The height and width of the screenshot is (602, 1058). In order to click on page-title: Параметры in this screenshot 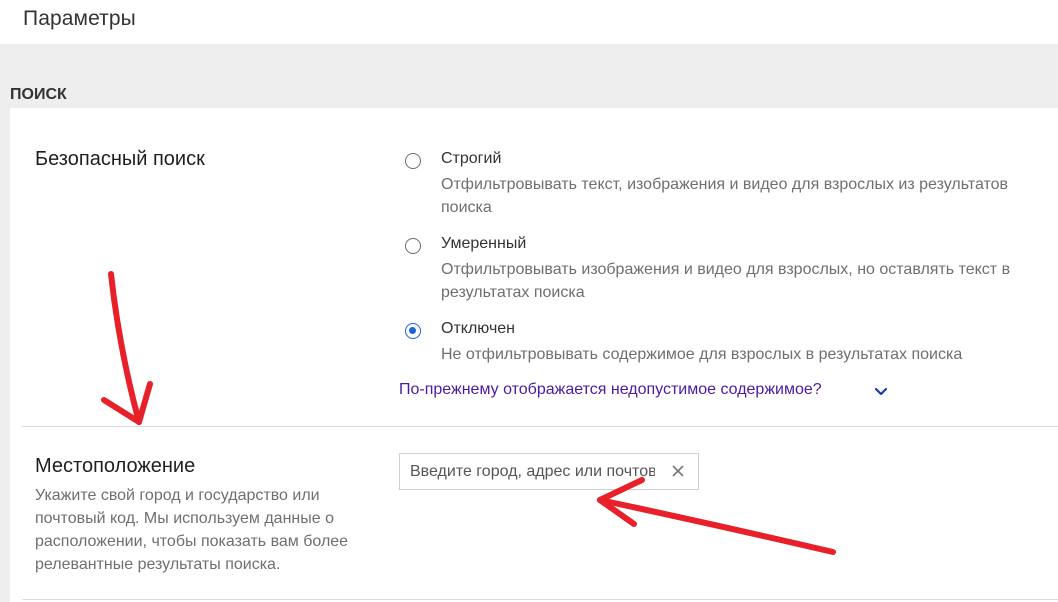, I will do `click(79, 18)`.